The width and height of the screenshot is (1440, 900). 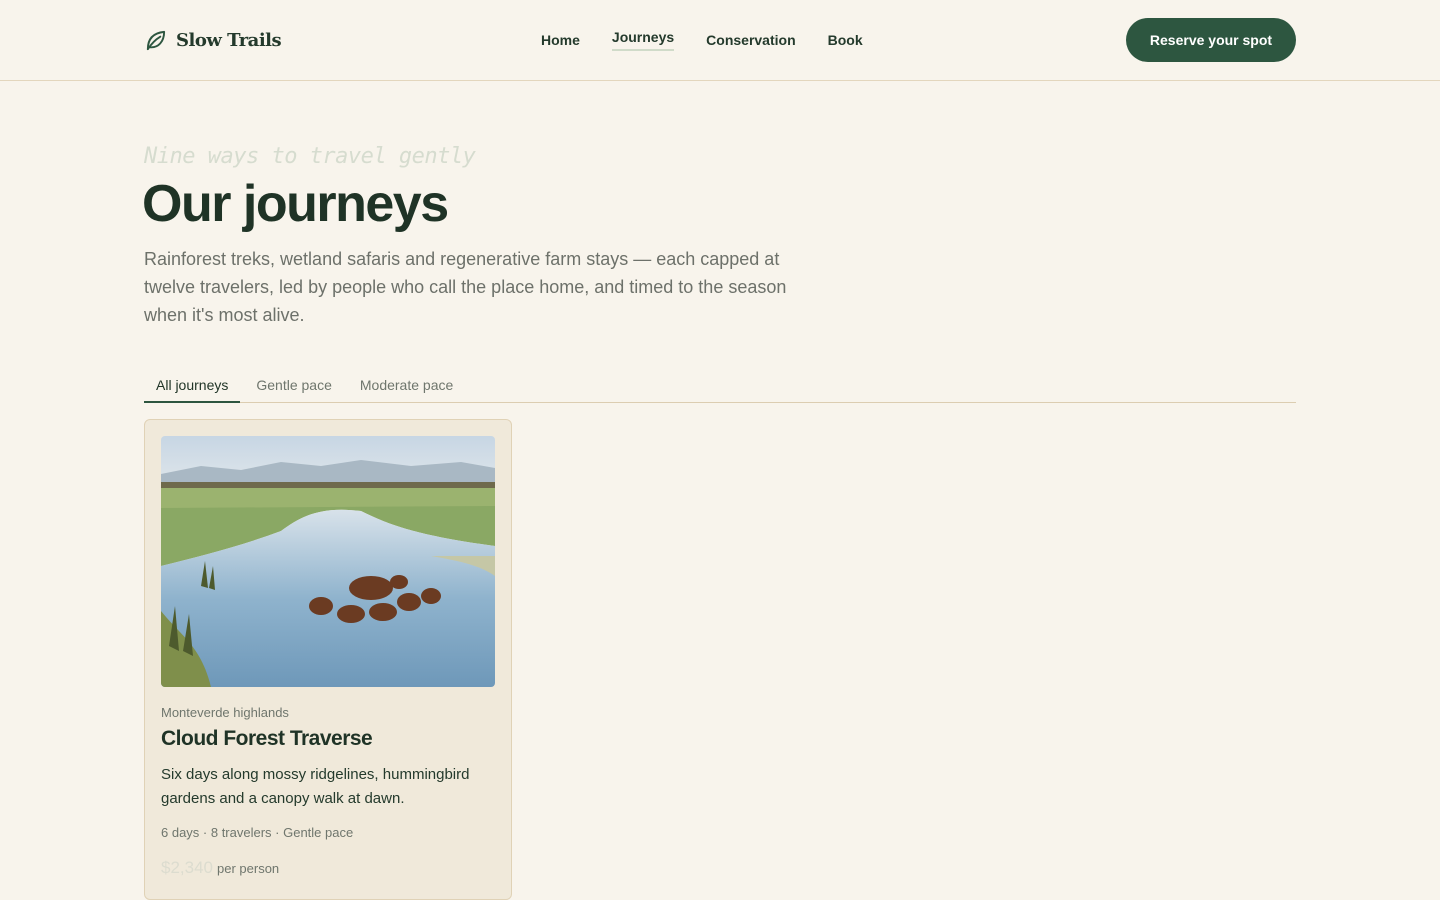 What do you see at coordinates (187, 867) in the screenshot?
I see `price-amount: $2,340` at bounding box center [187, 867].